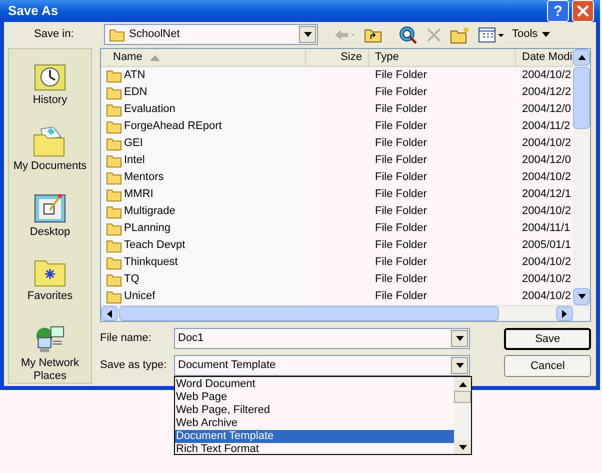 The height and width of the screenshot is (473, 602). I want to click on scroll-up-button, so click(581, 57).